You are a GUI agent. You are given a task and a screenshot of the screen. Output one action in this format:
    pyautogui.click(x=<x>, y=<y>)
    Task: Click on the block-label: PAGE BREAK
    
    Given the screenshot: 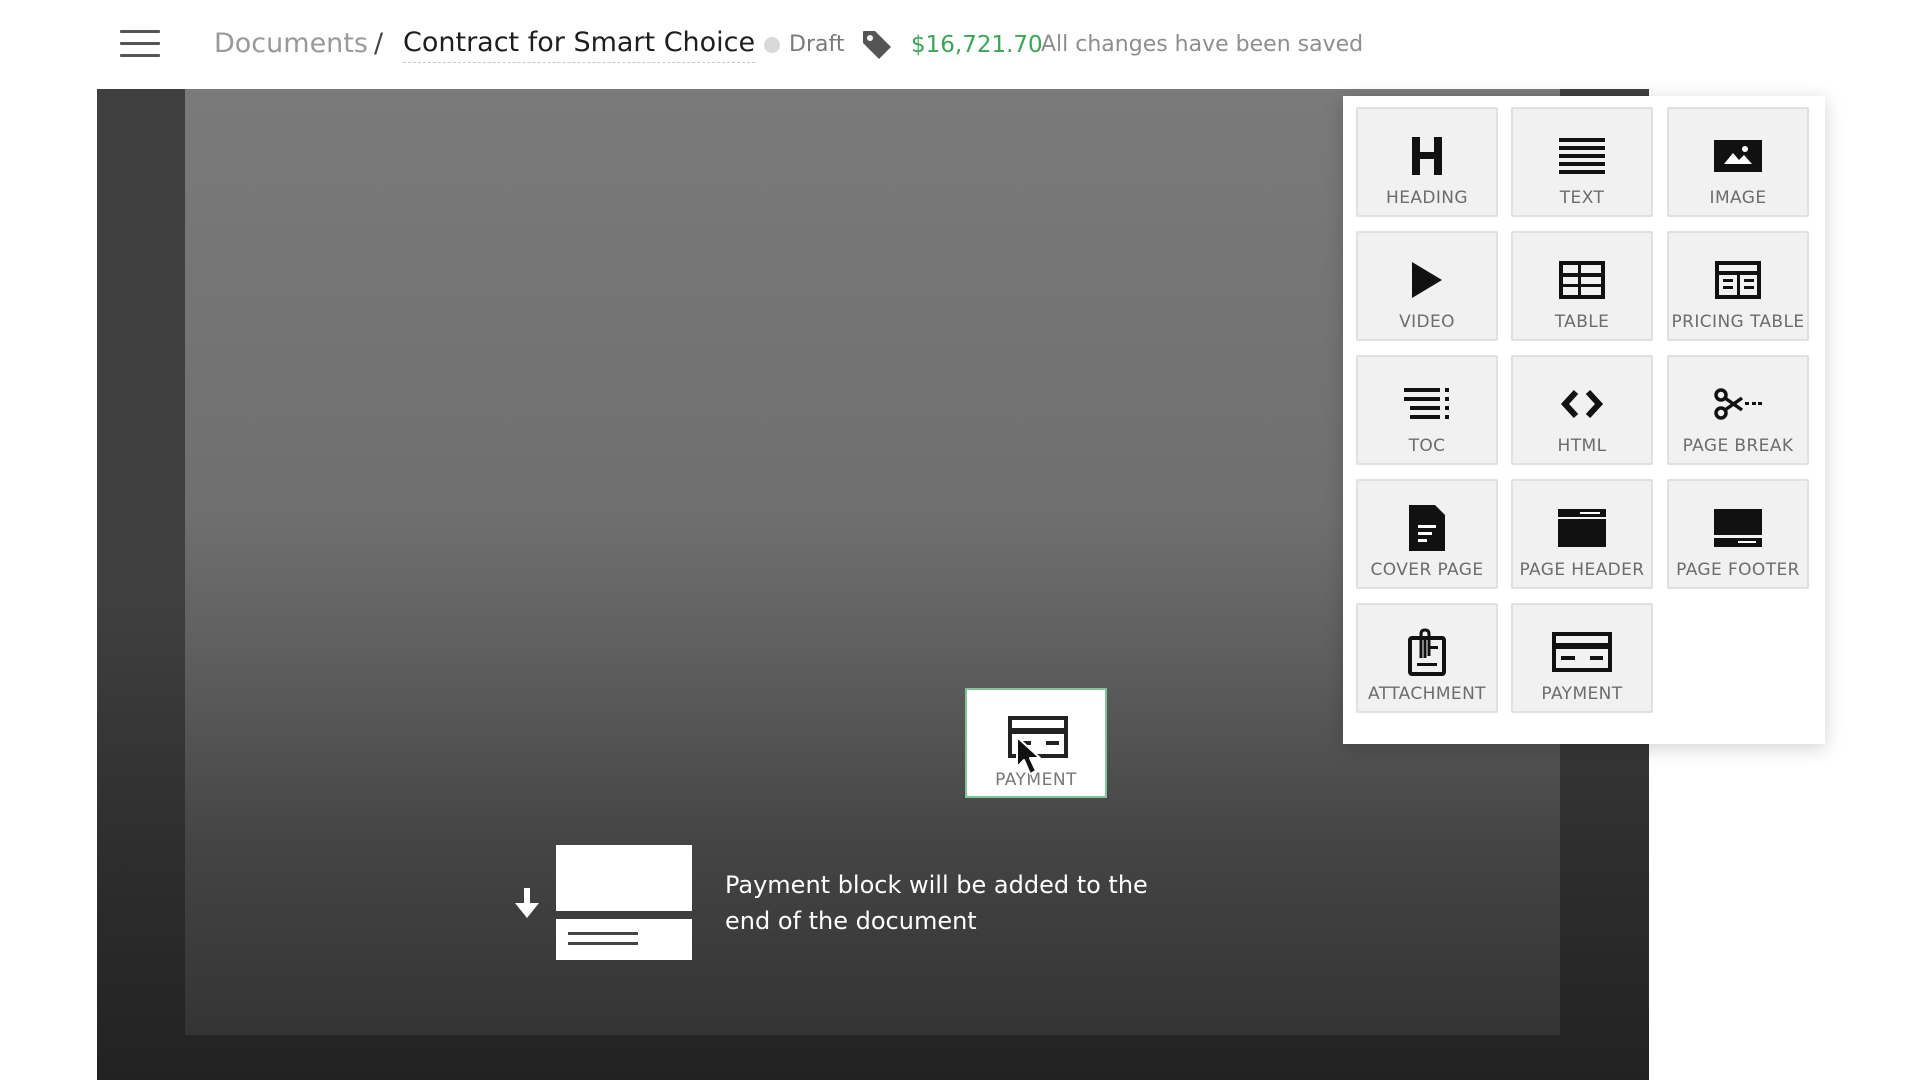 What is the action you would take?
    pyautogui.click(x=1738, y=446)
    